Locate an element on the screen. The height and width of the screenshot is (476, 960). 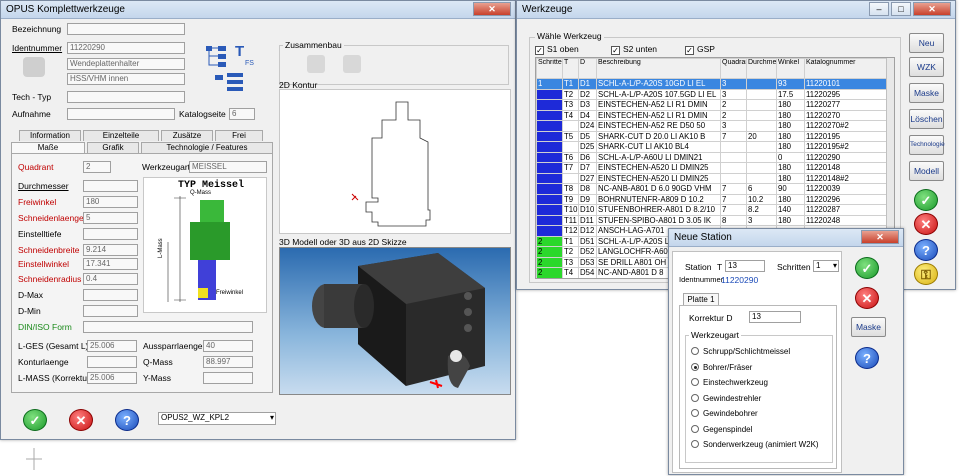
tab-grafik: Grafik is located at coordinates (113, 147).